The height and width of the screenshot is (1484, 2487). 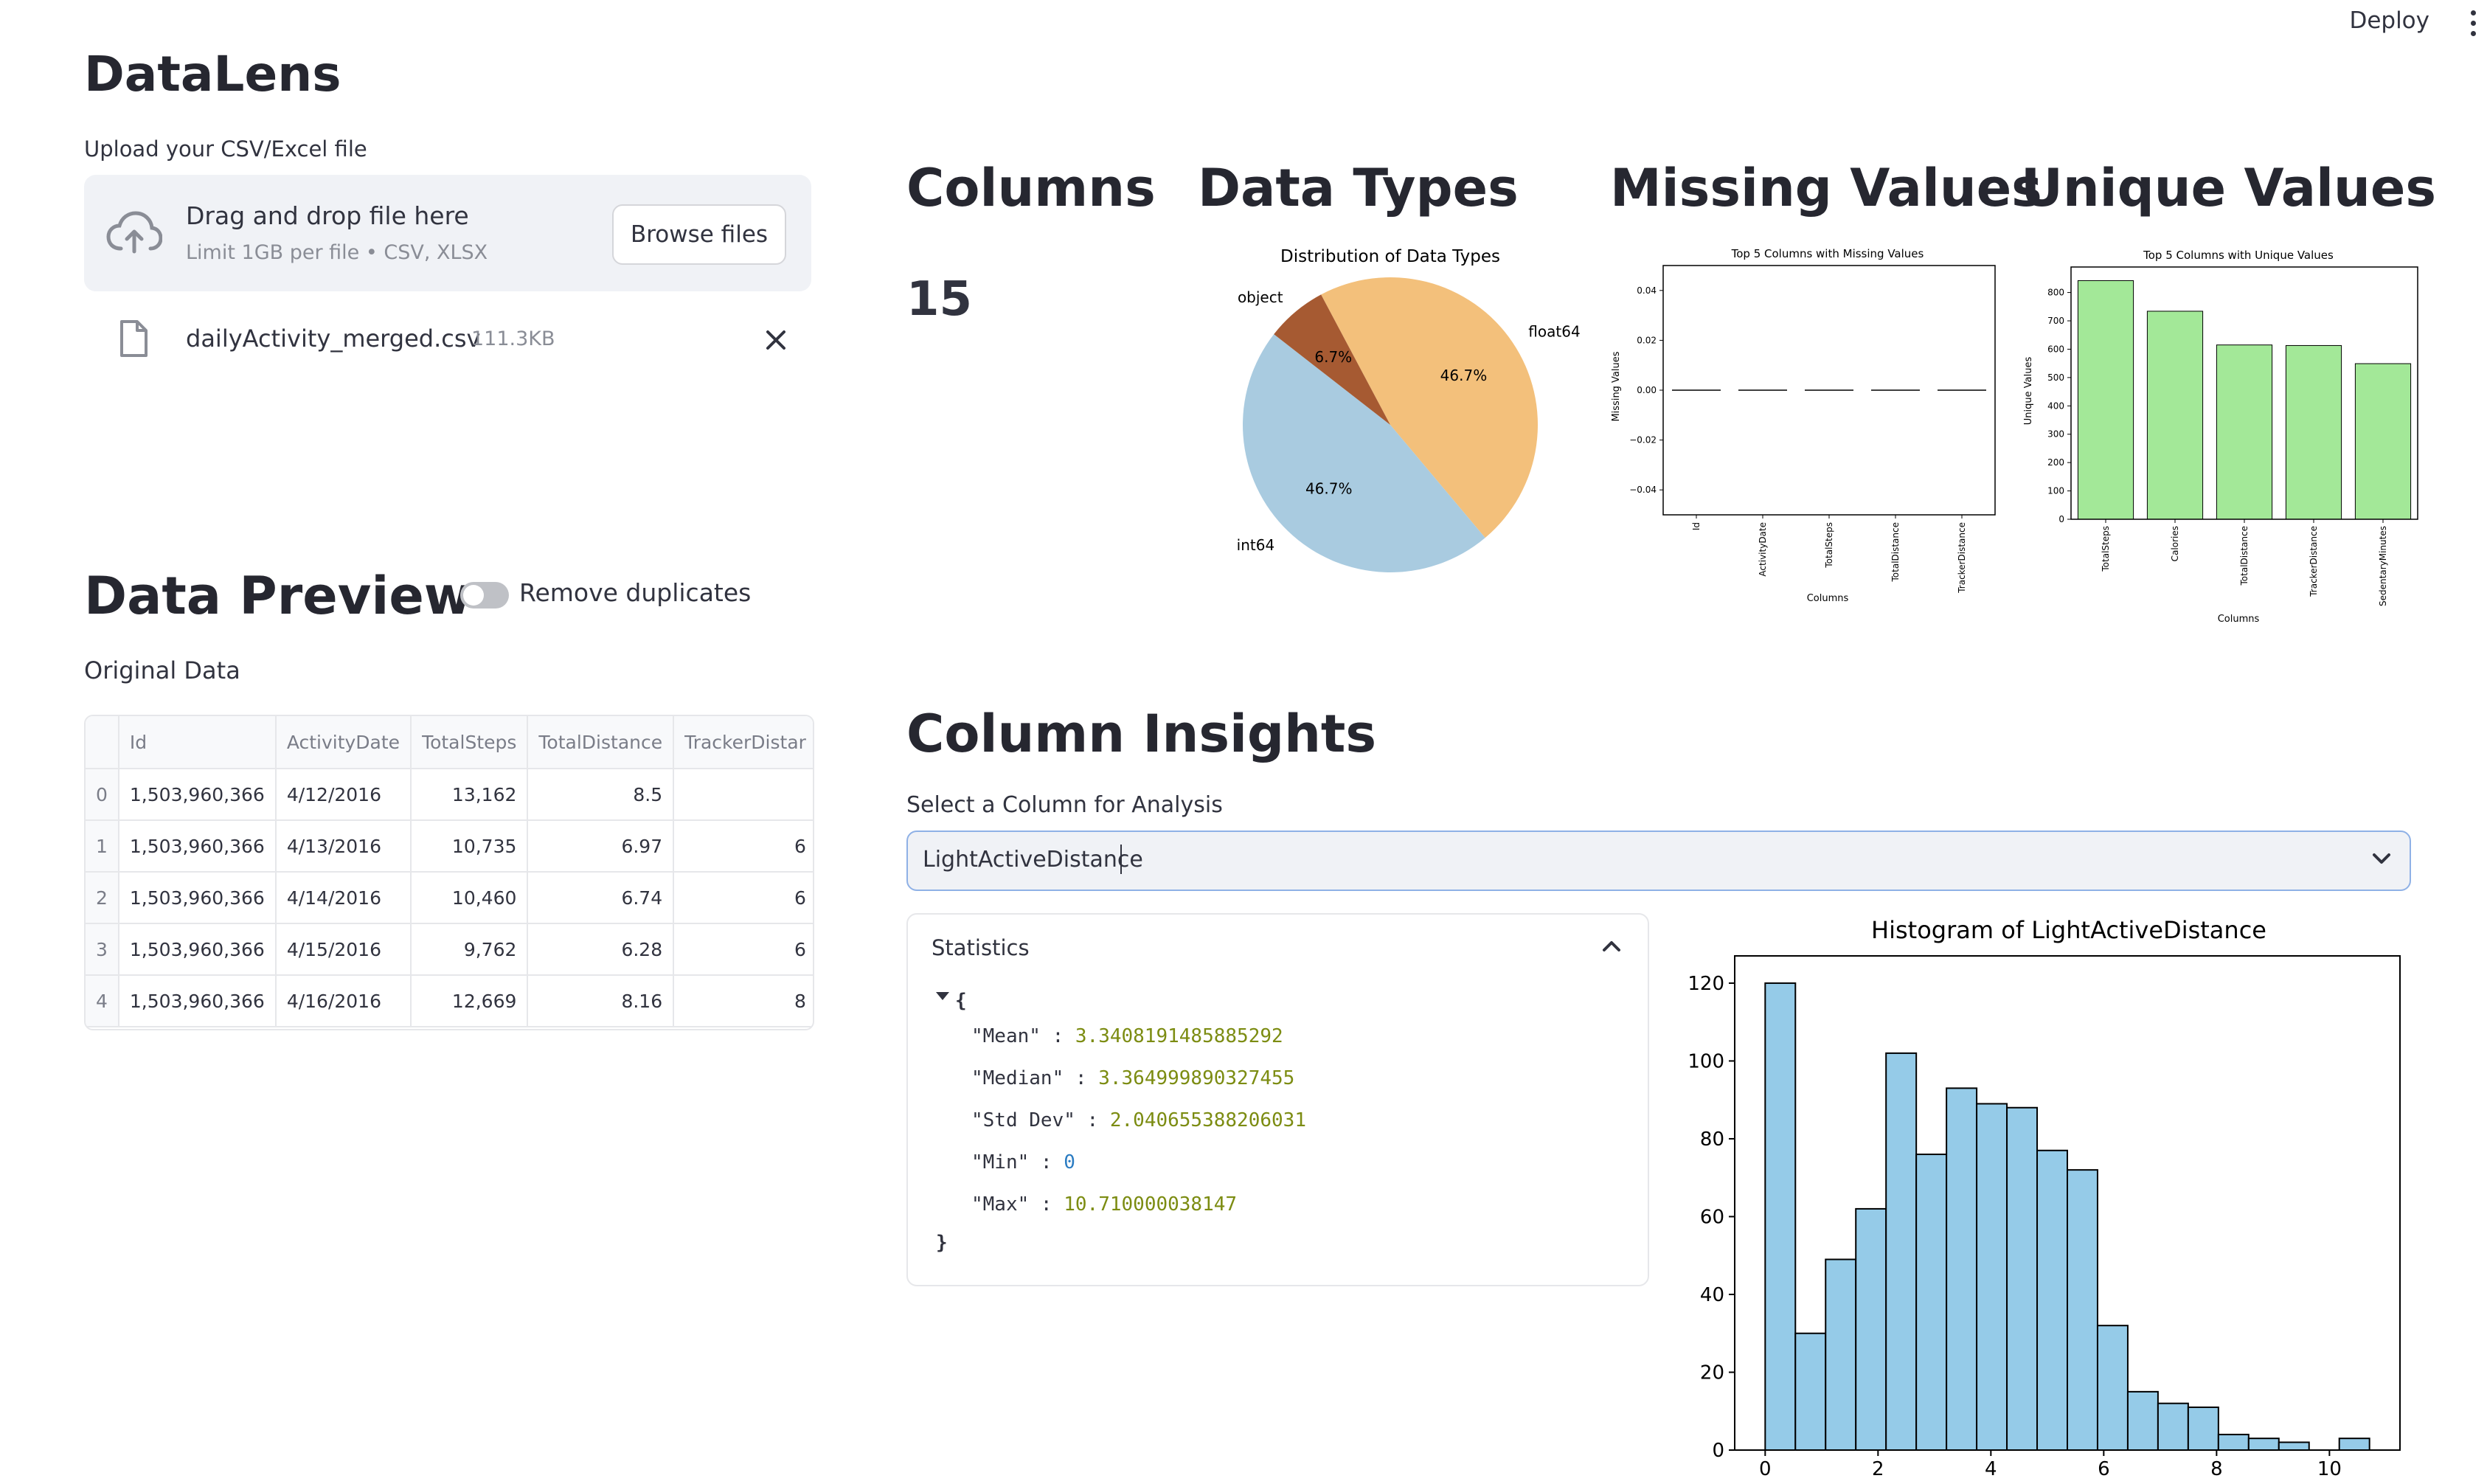 I want to click on table-row: 3 1,503,960,366 4/15/2016 9,762 6.28 6, so click(x=450, y=949).